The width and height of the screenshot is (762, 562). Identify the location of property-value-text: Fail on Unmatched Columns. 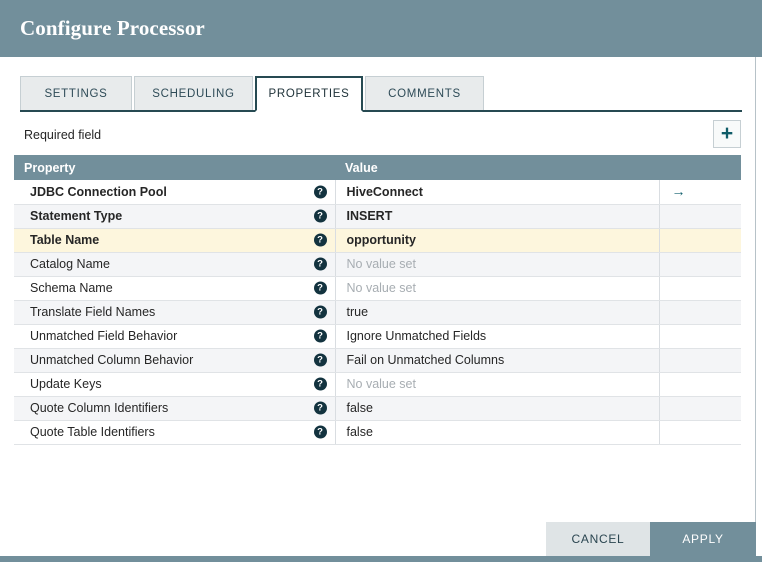
(425, 360).